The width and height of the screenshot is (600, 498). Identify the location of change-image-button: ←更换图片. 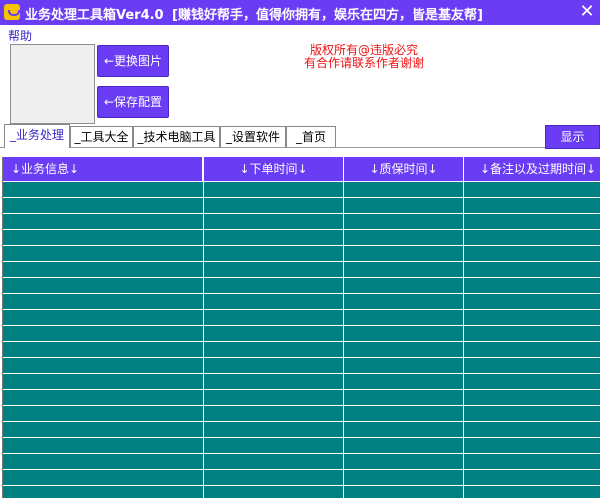
(133, 61).